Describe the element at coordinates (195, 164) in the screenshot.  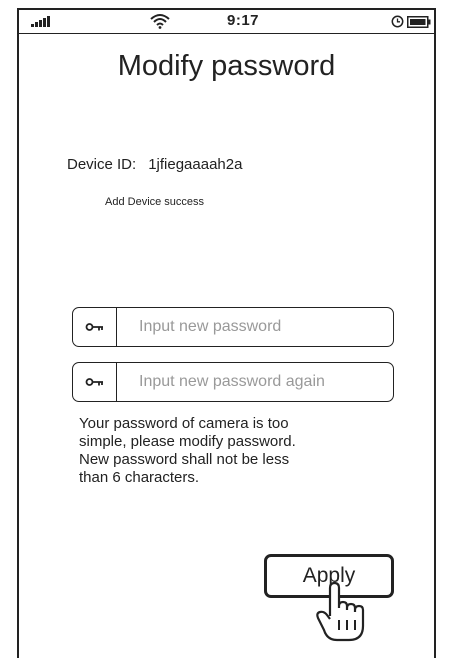
I see `device-id-value: 1jfiegaaaah2a` at that location.